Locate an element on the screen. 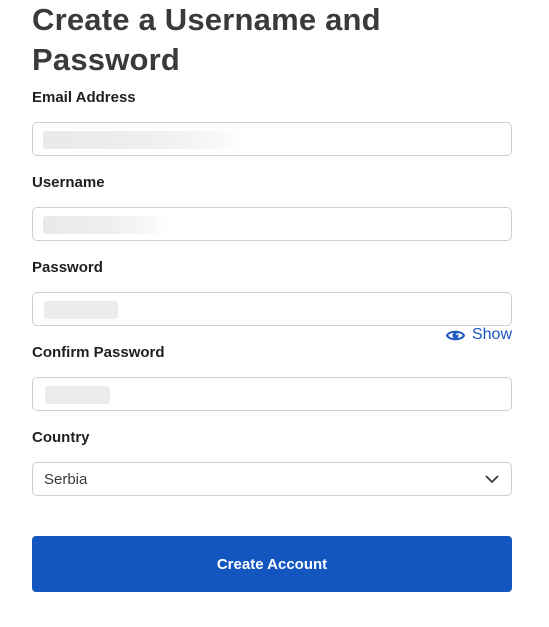 Image resolution: width=549 pixels, height=627 pixels. country-select: Serbia is located at coordinates (272, 479).